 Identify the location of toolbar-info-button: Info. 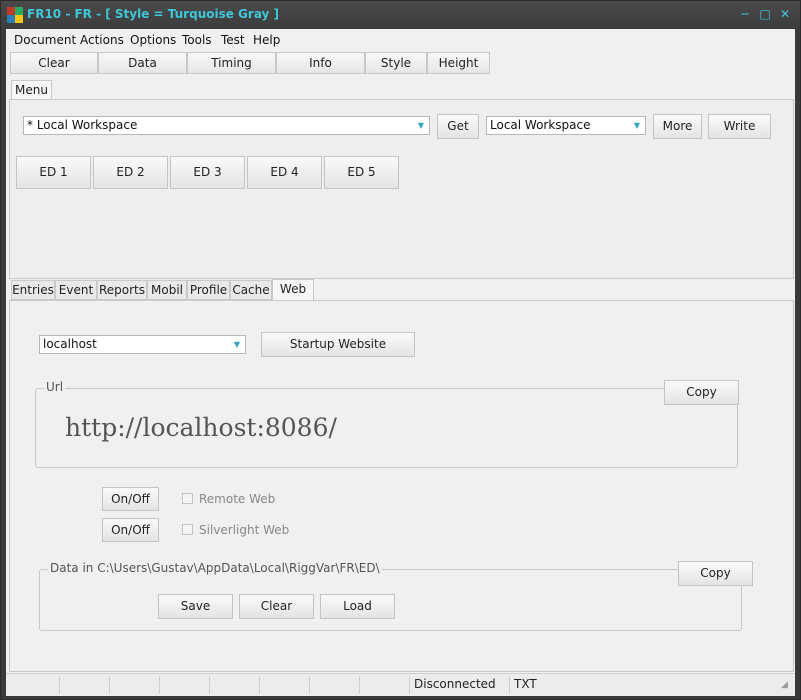
(320, 63).